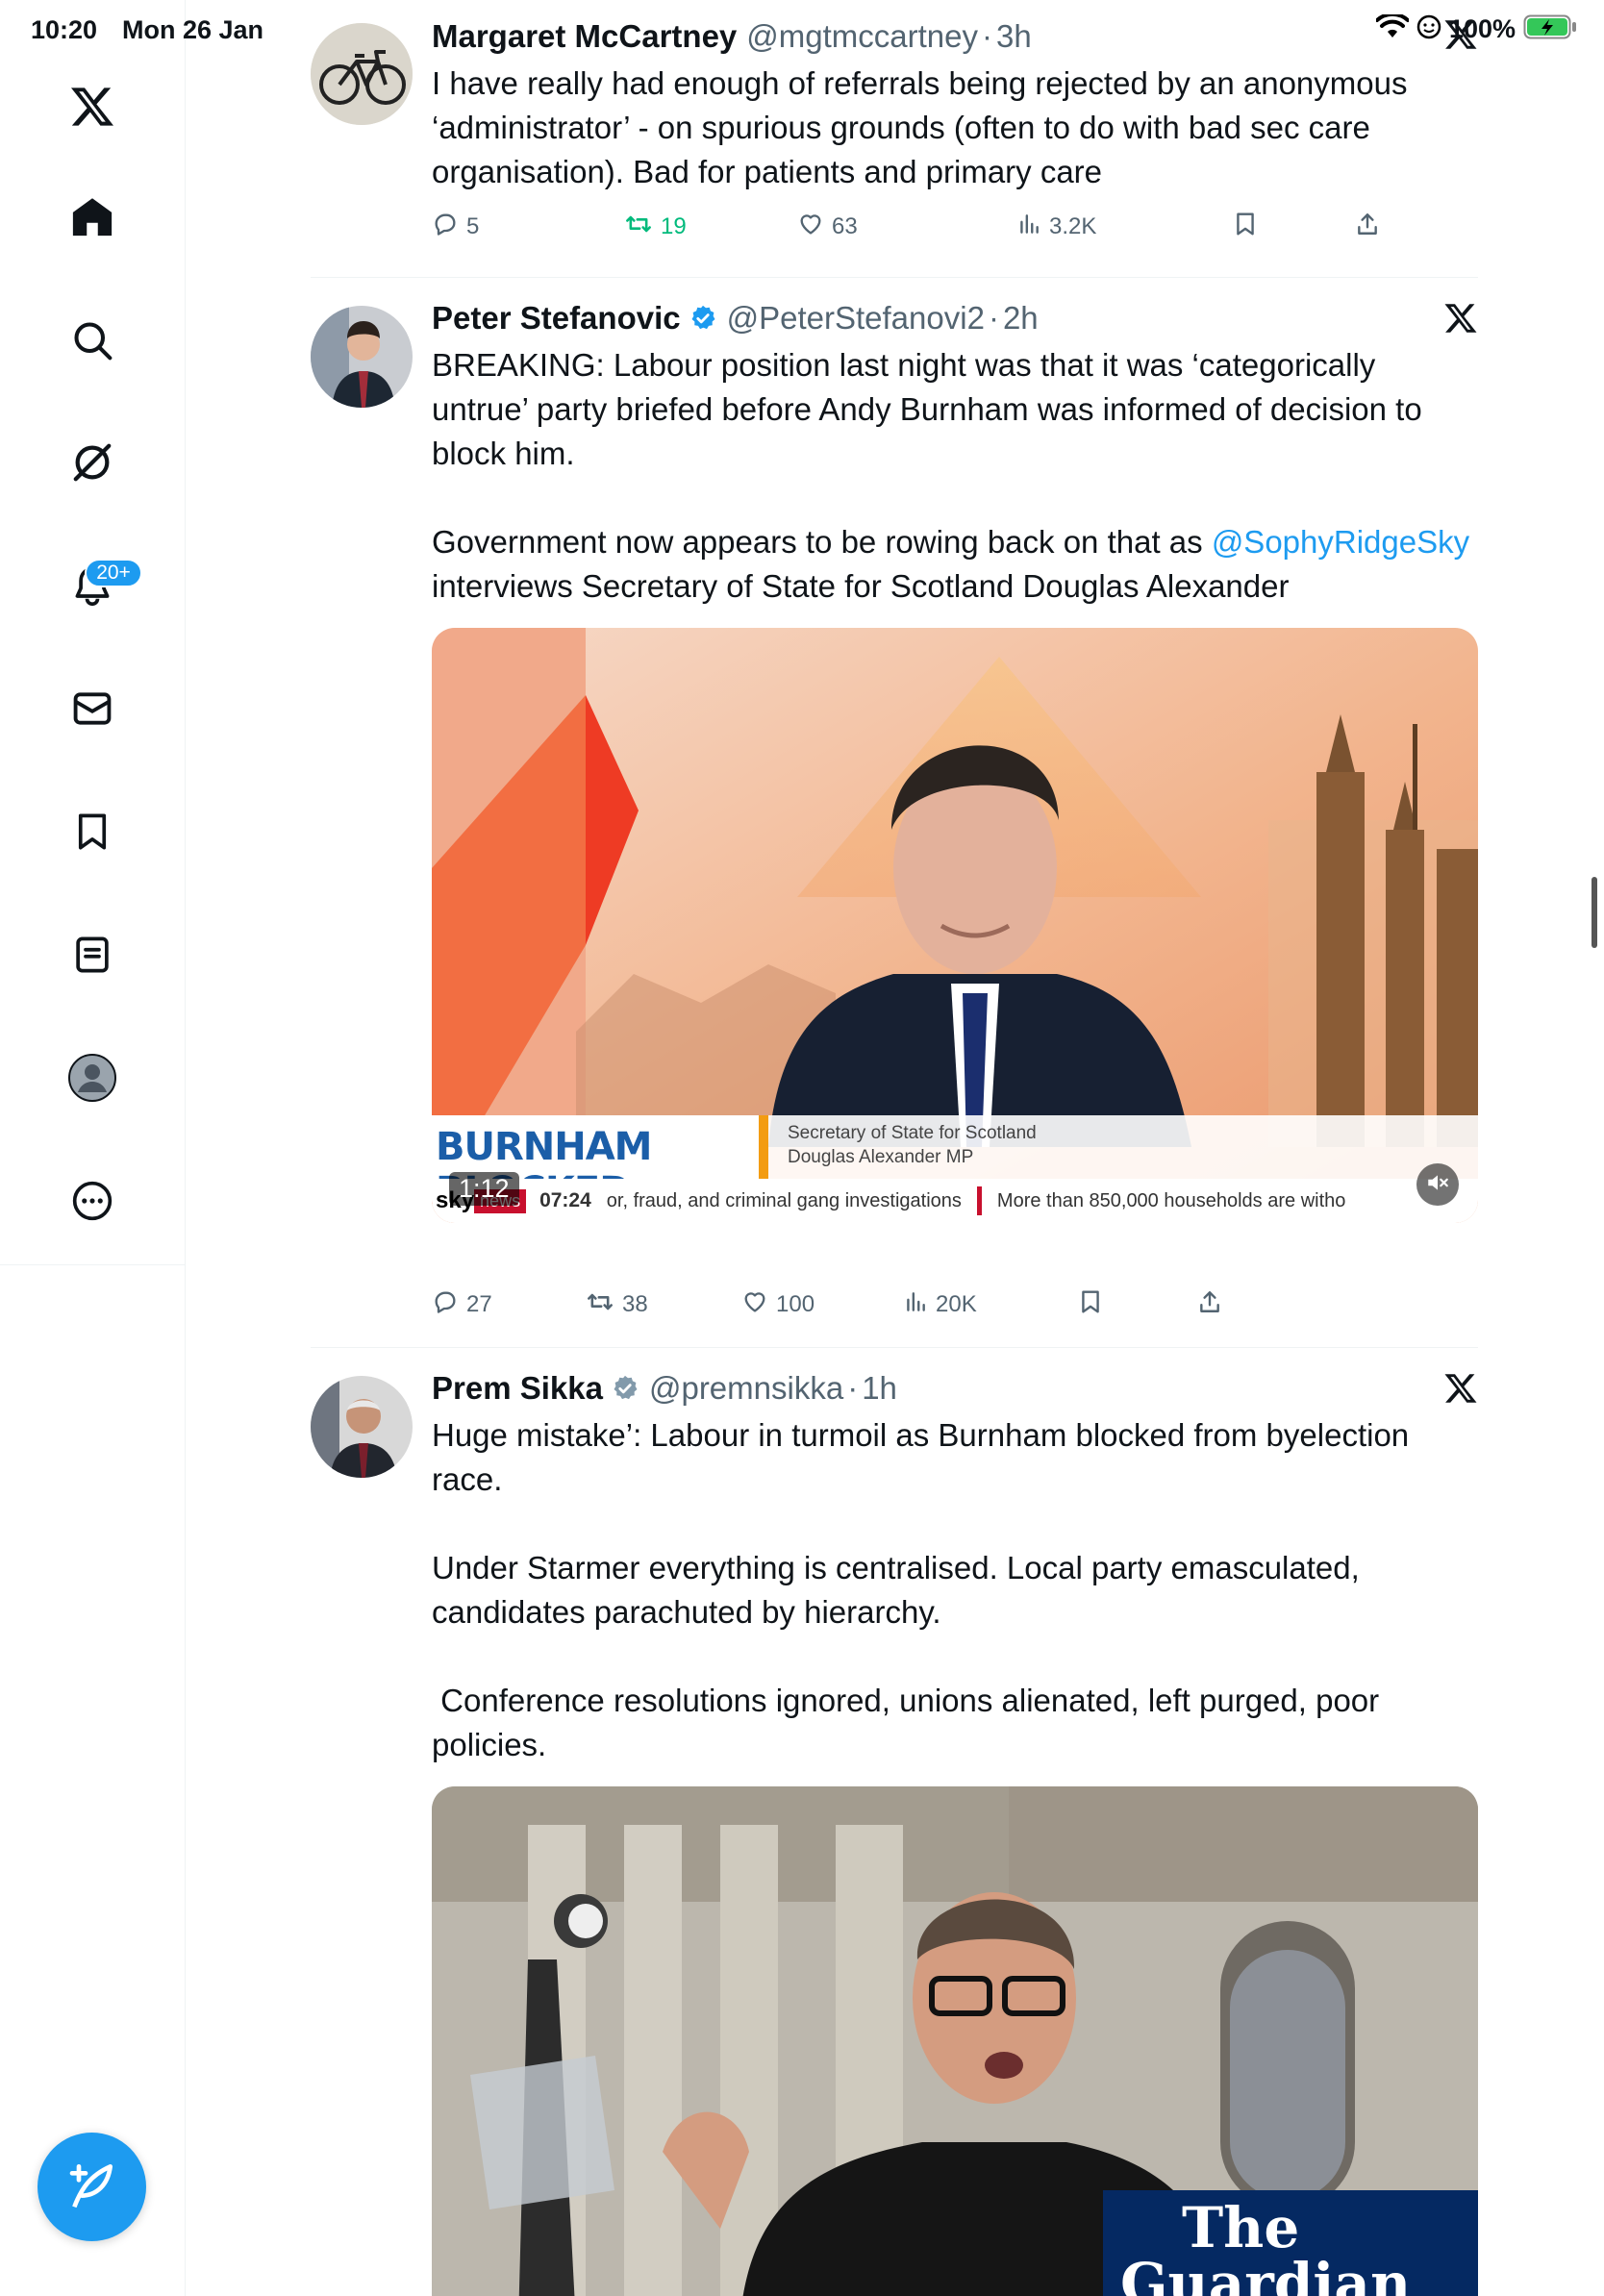 The height and width of the screenshot is (2296, 1604). What do you see at coordinates (1340, 542) in the screenshot?
I see `mention-link: @SophyRidgeSky` at bounding box center [1340, 542].